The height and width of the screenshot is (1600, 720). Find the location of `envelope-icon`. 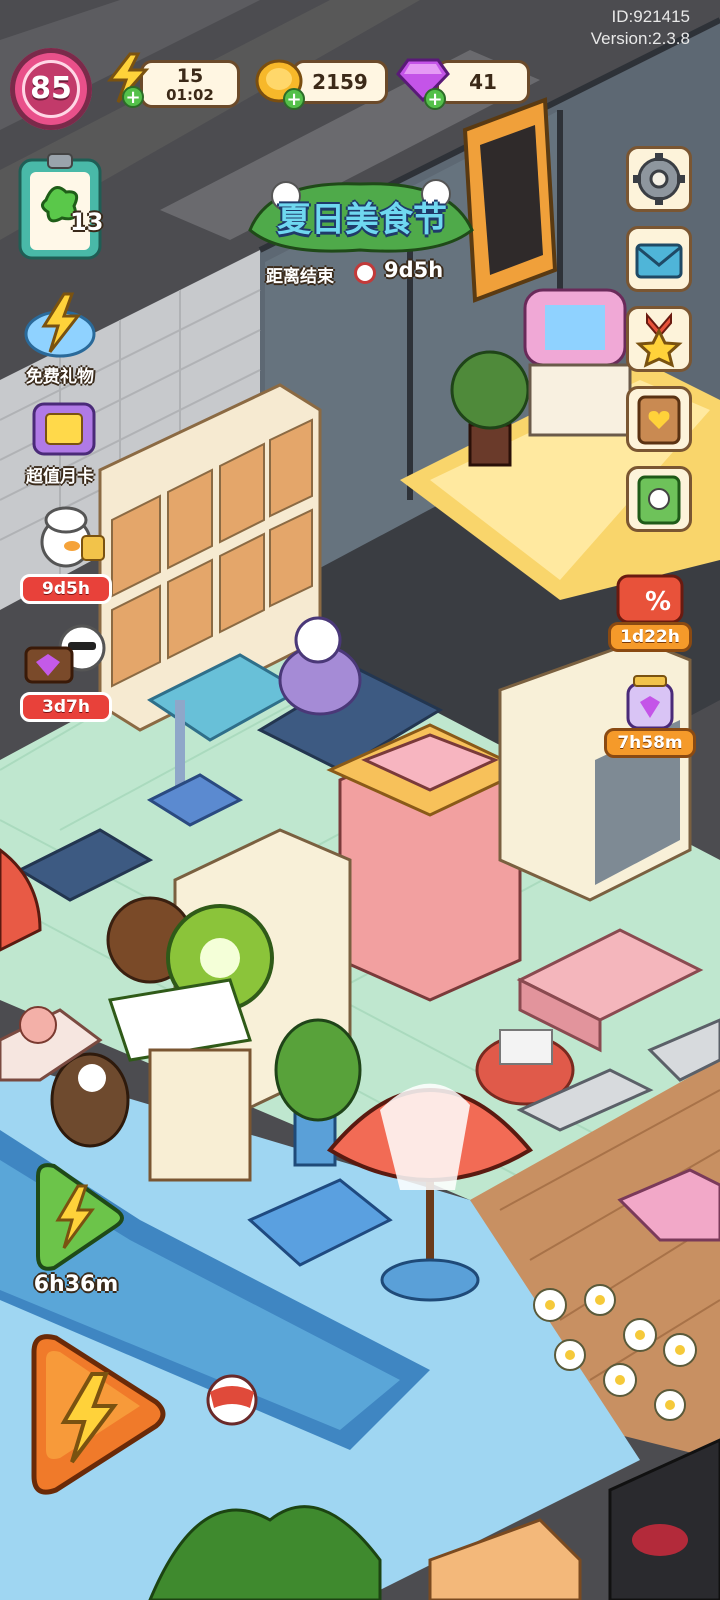

envelope-icon is located at coordinates (659, 261).